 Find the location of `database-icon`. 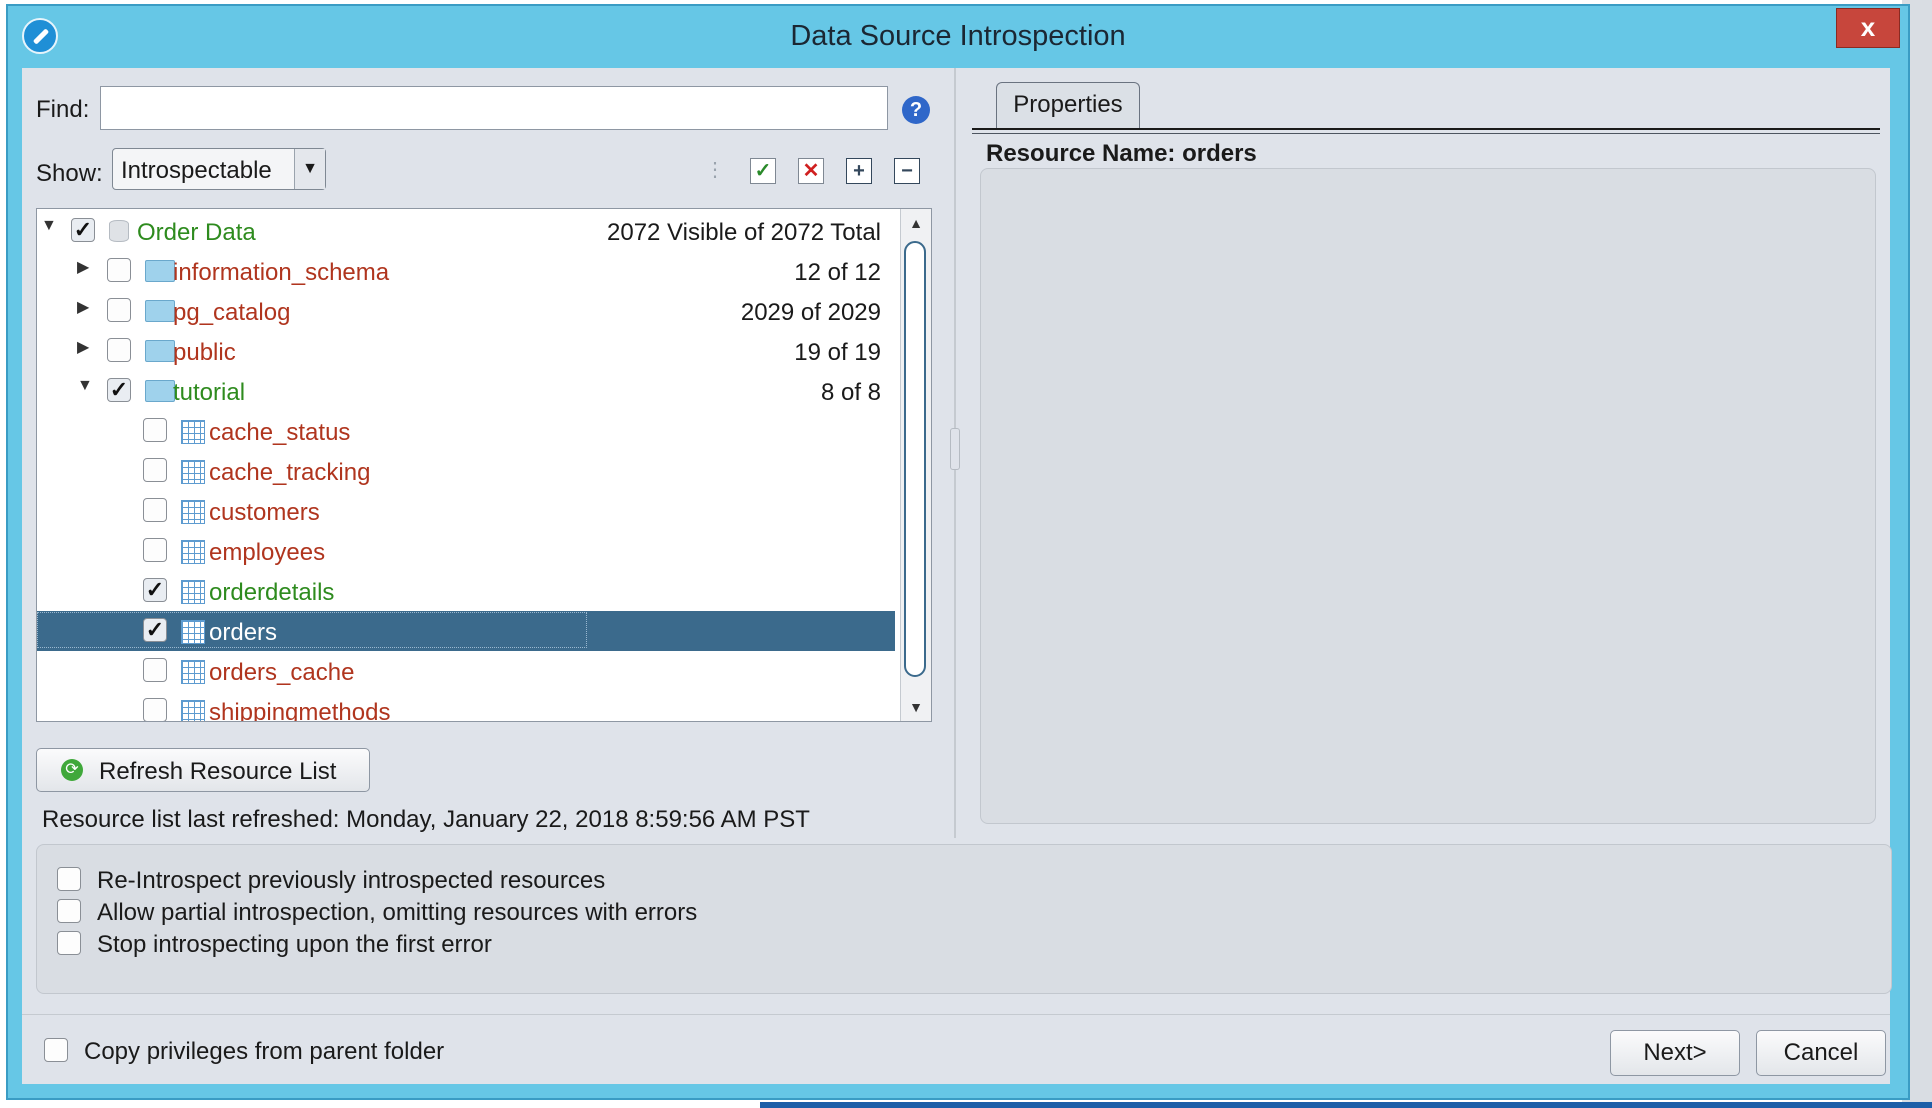

database-icon is located at coordinates (119, 231).